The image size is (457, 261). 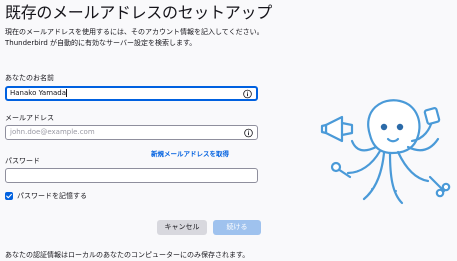 What do you see at coordinates (127, 255) in the screenshot?
I see `footer-note: あなたの認証情報はローカルのあなたのコンピューターにのみ保存されます。` at bounding box center [127, 255].